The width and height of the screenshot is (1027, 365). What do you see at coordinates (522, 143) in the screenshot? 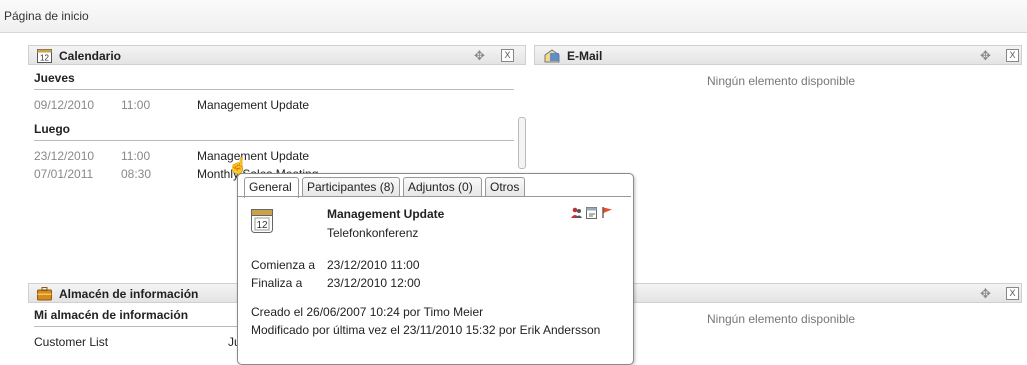
I see `scrollbar` at bounding box center [522, 143].